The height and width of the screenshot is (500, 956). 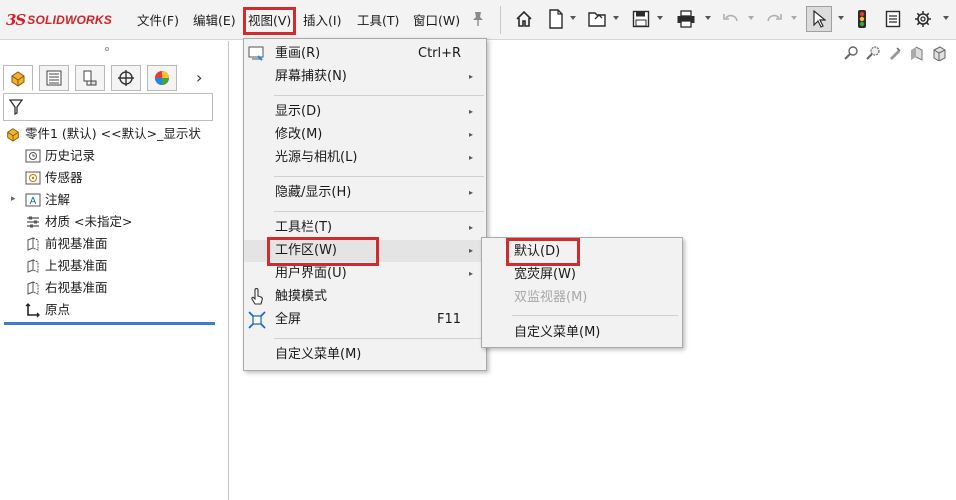 I want to click on pin-icon, so click(x=478, y=19).